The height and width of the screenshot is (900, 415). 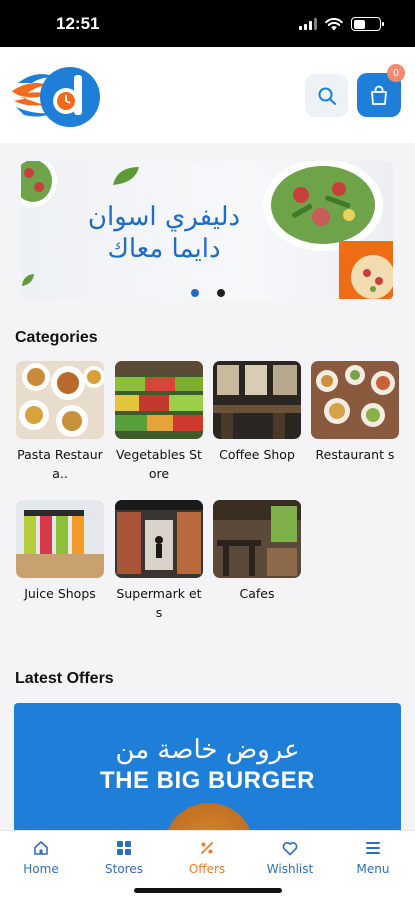 I want to click on search-icon, so click(x=327, y=96).